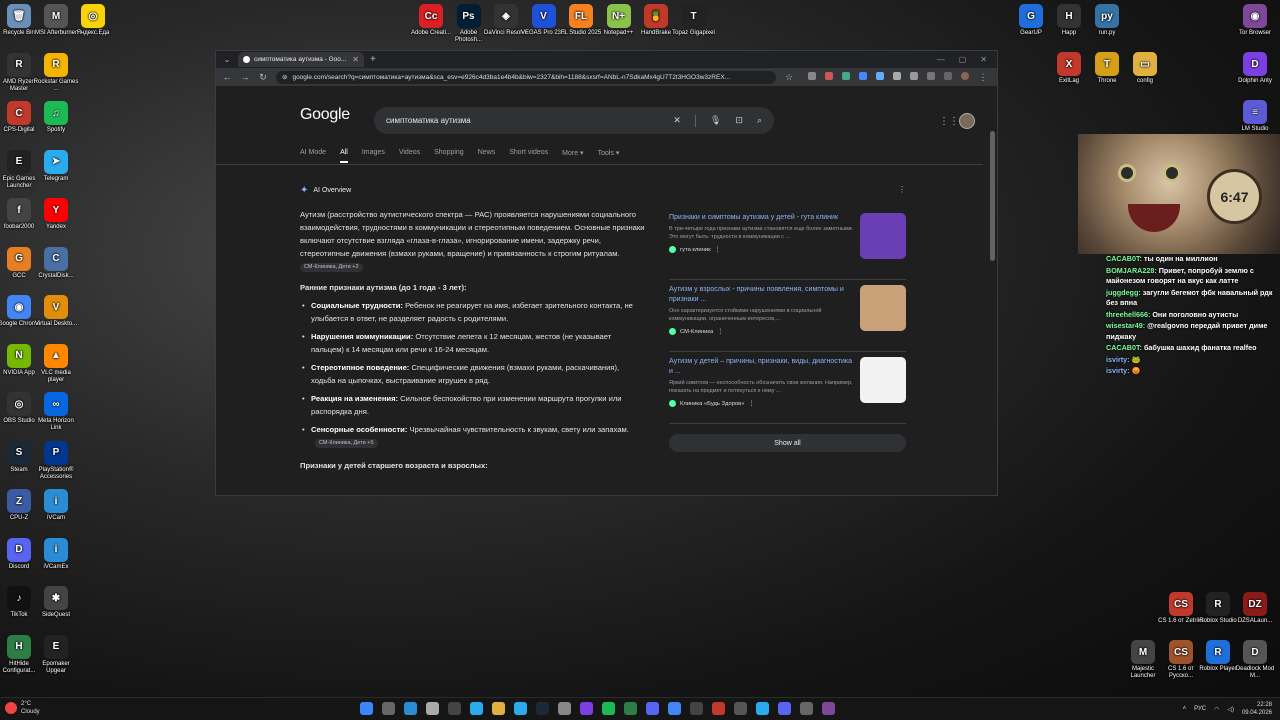 The width and height of the screenshot is (1280, 720). I want to click on search-tab: Shopping, so click(449, 156).